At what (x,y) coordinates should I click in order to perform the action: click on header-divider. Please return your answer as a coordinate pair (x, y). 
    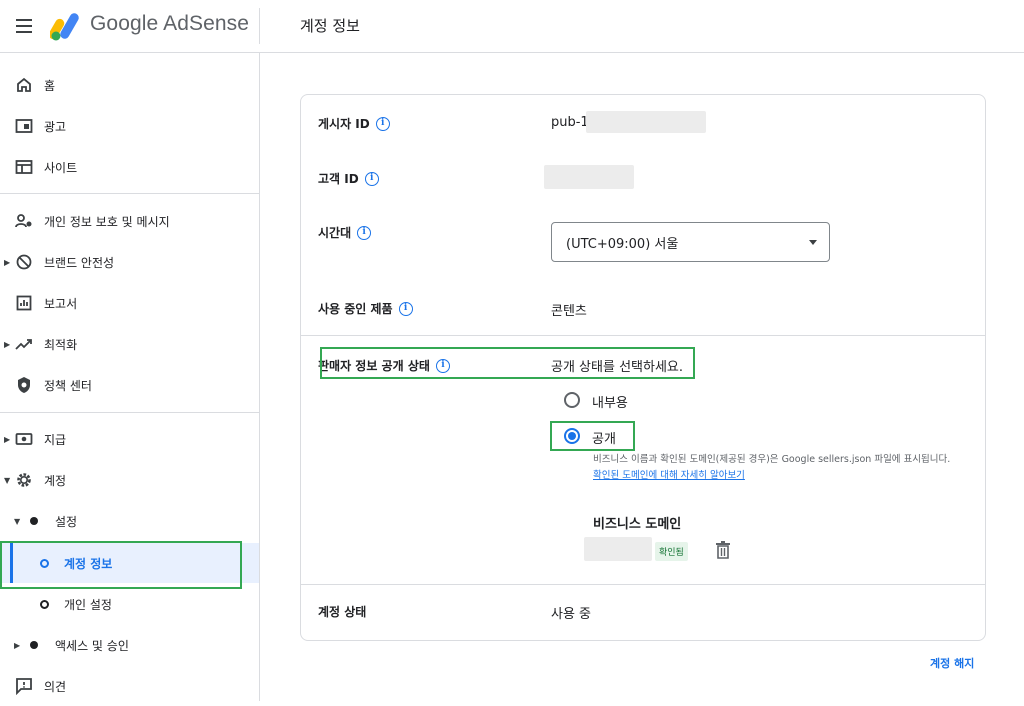
    Looking at the image, I should click on (259, 26).